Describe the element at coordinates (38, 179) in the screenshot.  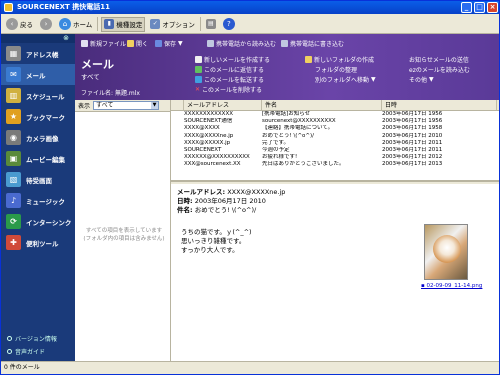
I see `sidebar-item-wallpaper: ▧ 待受画面` at that location.